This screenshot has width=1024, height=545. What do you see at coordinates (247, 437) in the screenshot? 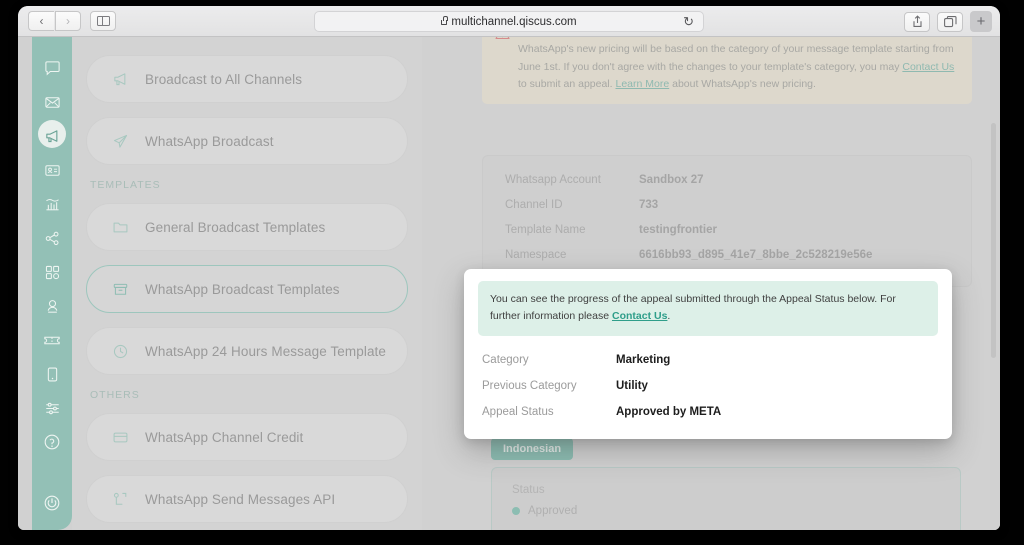
I see `nav-item-whatsapp-channel-credit: WhatsApp Channel Credit` at bounding box center [247, 437].